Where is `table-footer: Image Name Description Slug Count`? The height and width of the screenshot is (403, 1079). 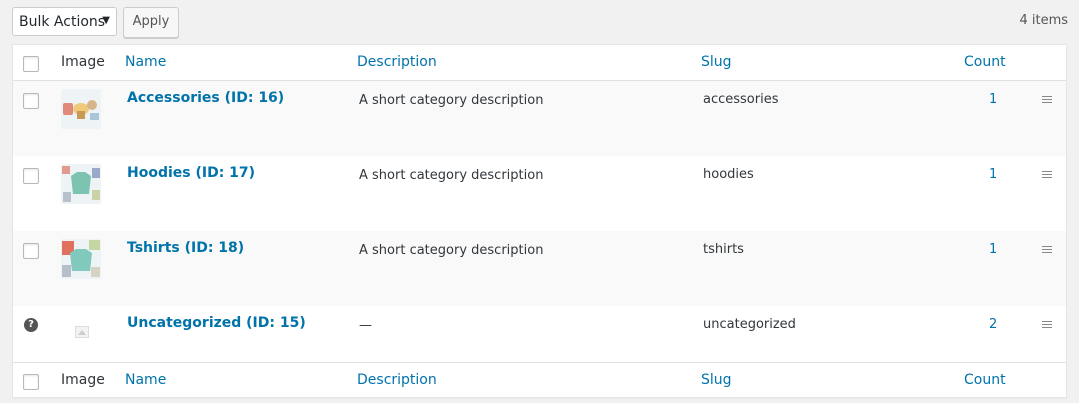 table-footer: Image Name Description Slug Count is located at coordinates (539, 380).